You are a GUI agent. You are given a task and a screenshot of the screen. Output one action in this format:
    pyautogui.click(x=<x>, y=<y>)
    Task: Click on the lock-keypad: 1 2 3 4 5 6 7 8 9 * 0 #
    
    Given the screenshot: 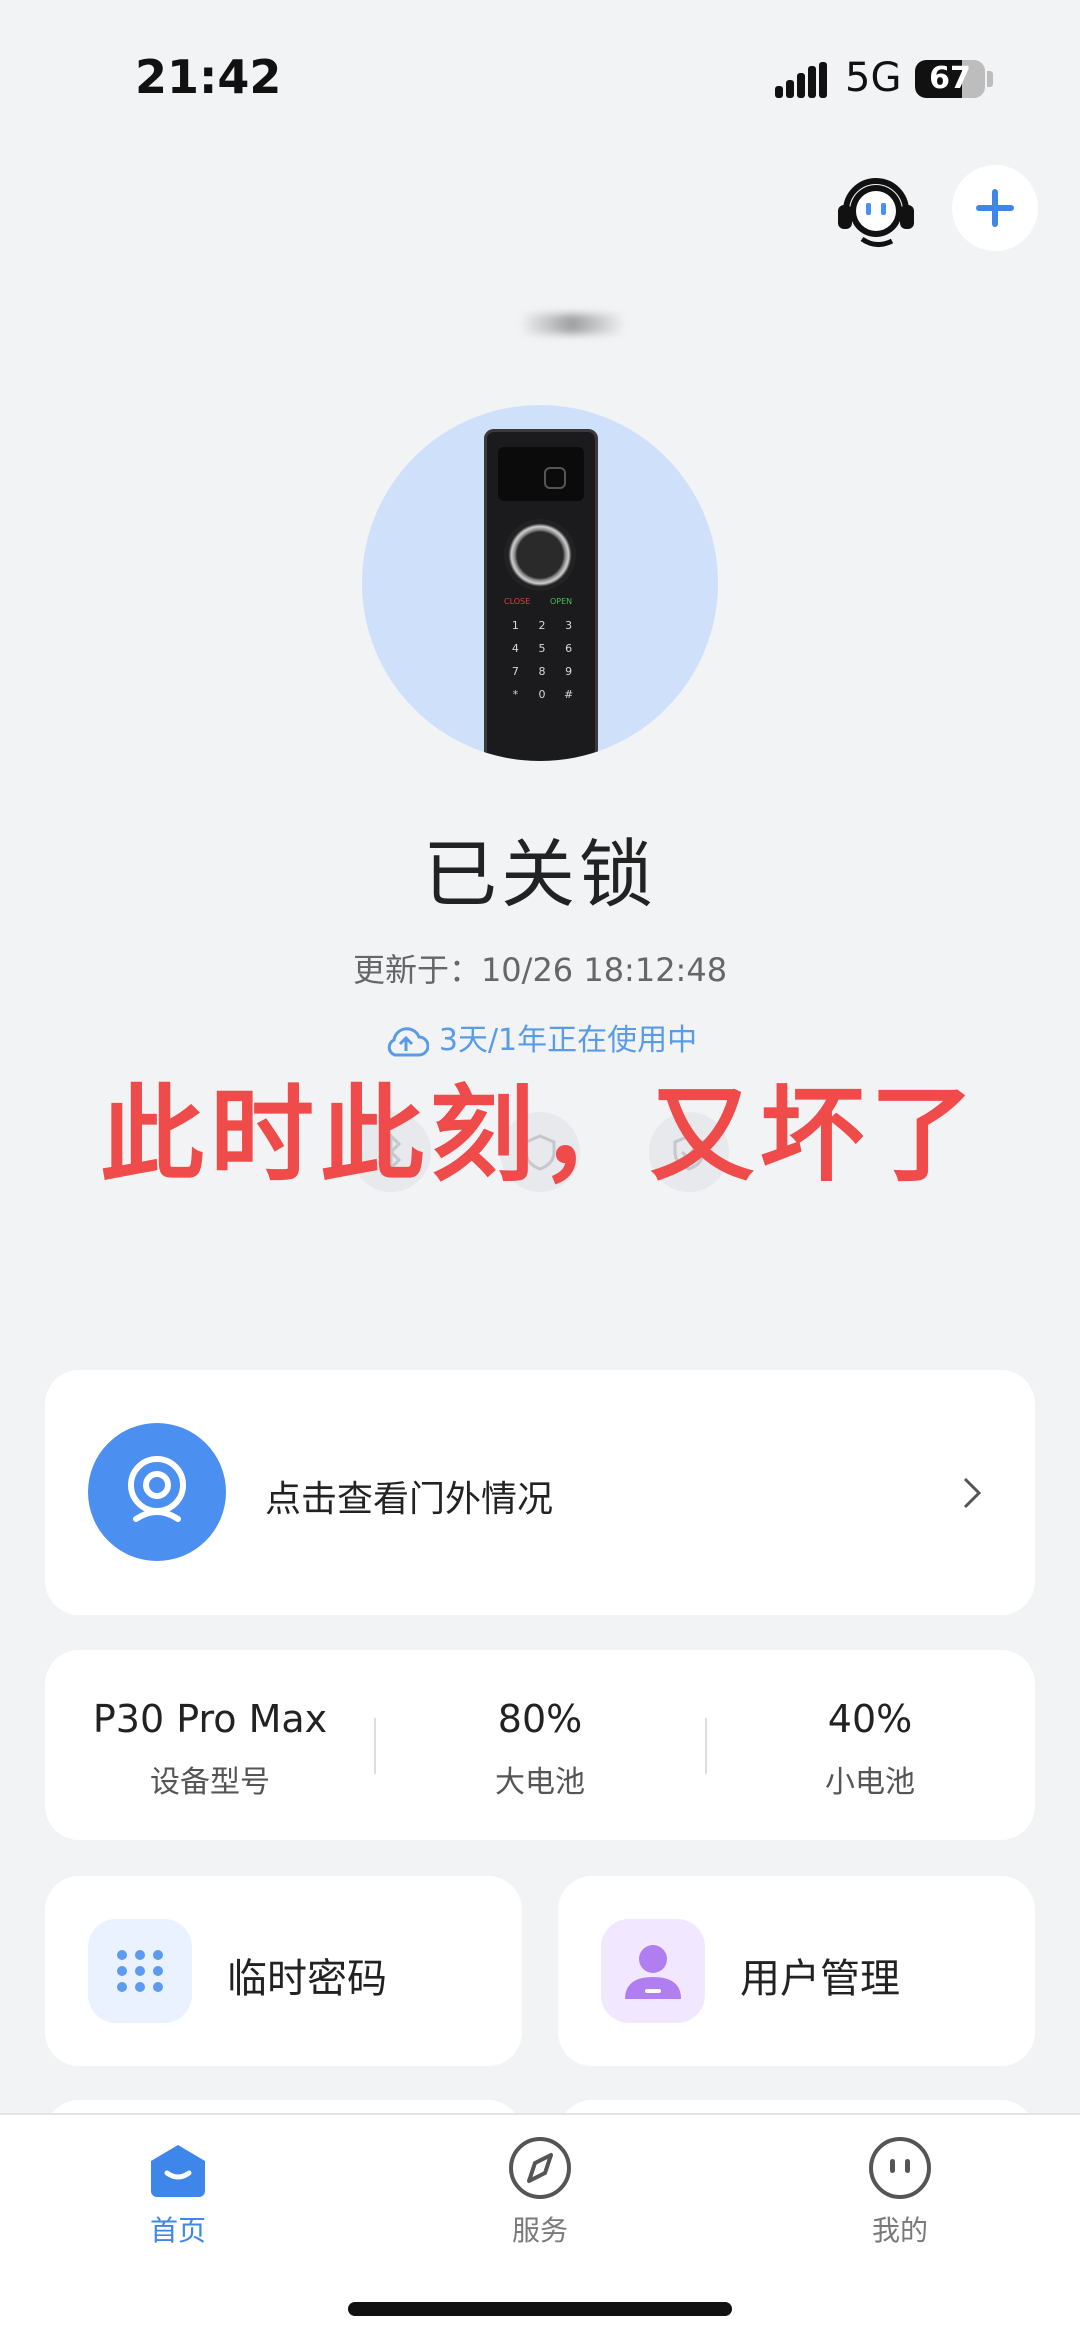 What is the action you would take?
    pyautogui.click(x=542, y=660)
    